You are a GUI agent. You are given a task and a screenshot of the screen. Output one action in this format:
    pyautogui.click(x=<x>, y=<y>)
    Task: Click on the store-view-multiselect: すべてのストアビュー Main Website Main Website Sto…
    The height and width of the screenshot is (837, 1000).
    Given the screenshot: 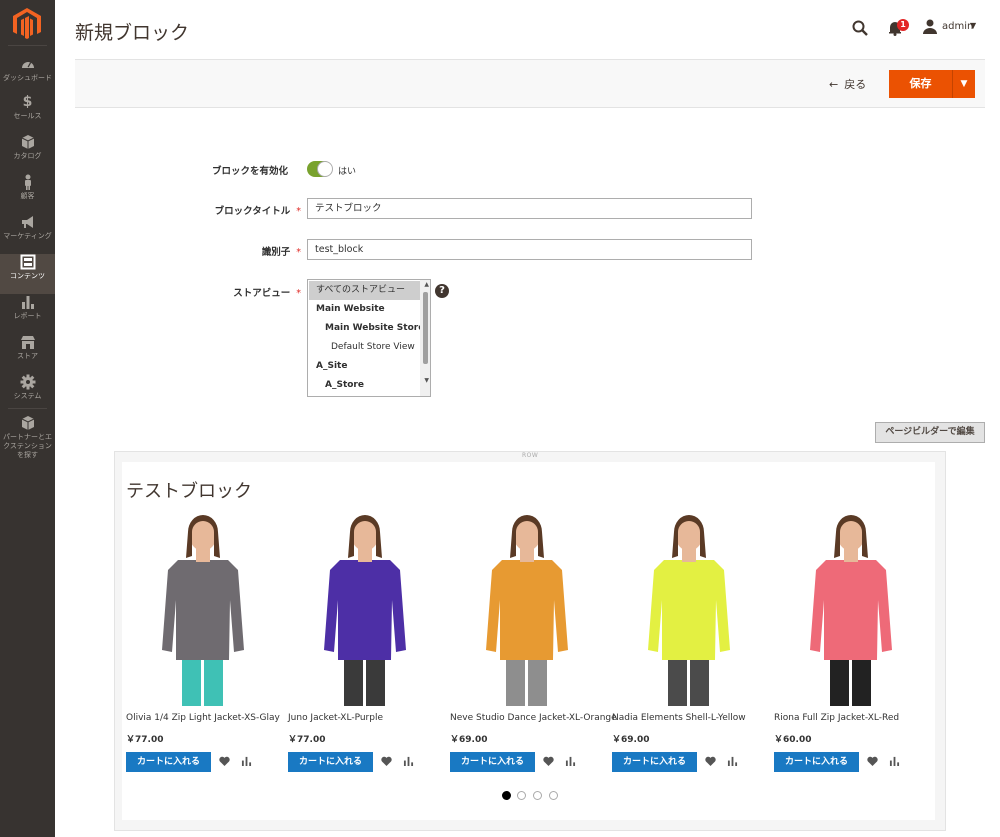 What is the action you would take?
    pyautogui.click(x=369, y=338)
    